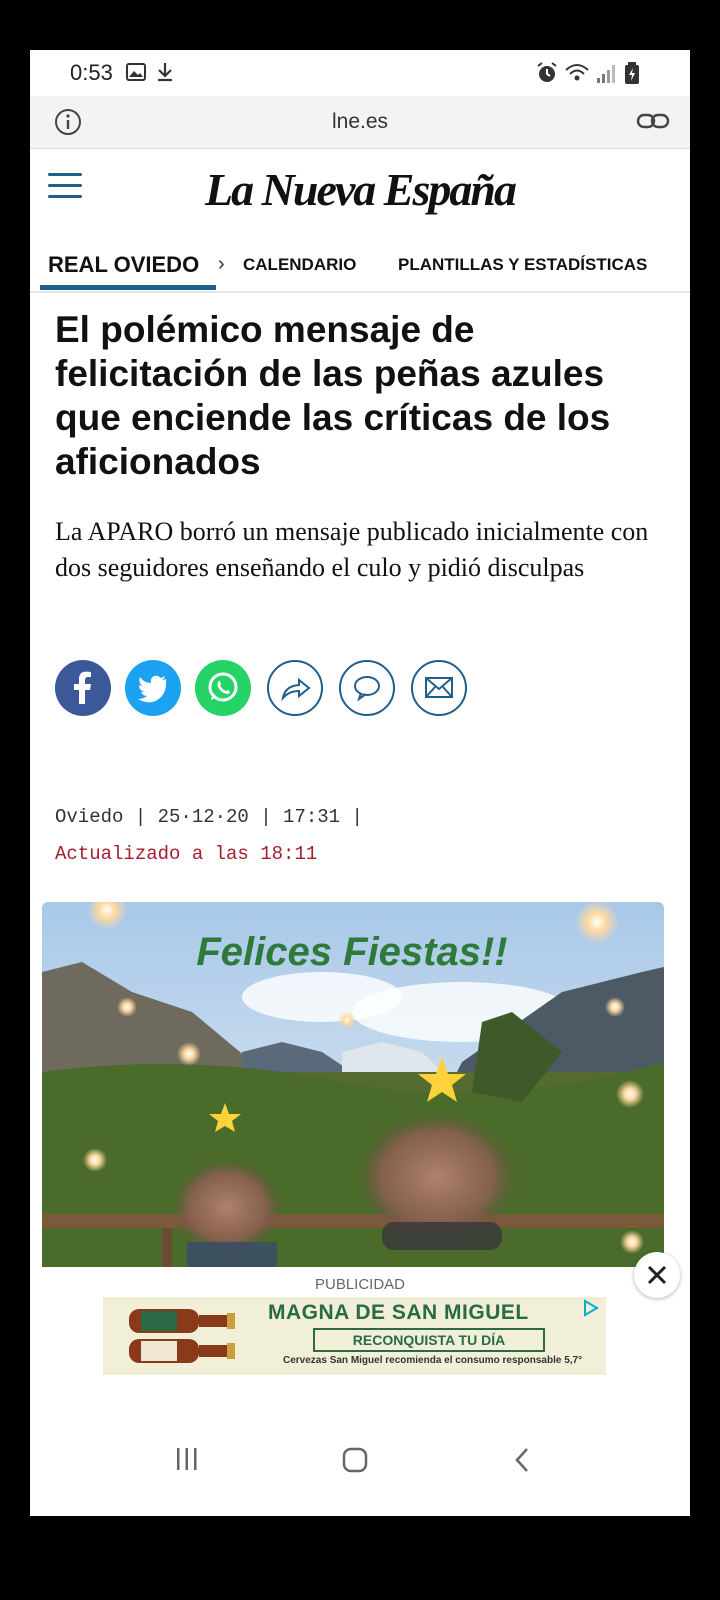 The width and height of the screenshot is (720, 1600). Describe the element at coordinates (209, 817) in the screenshot. I see `article-meta: Oviedo | 25·12·20 | 17:31 |` at that location.